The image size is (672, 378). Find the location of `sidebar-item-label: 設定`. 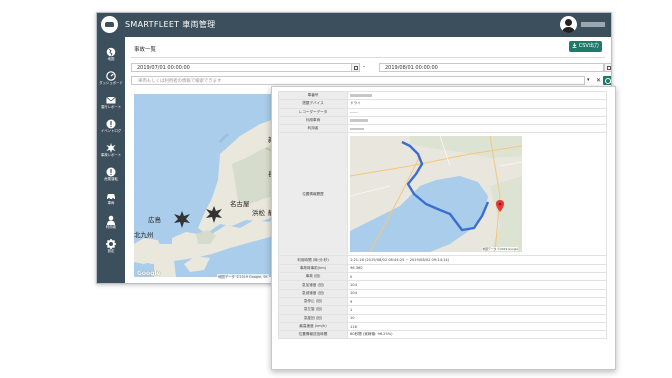

sidebar-item-label: 設定 is located at coordinates (111, 251).